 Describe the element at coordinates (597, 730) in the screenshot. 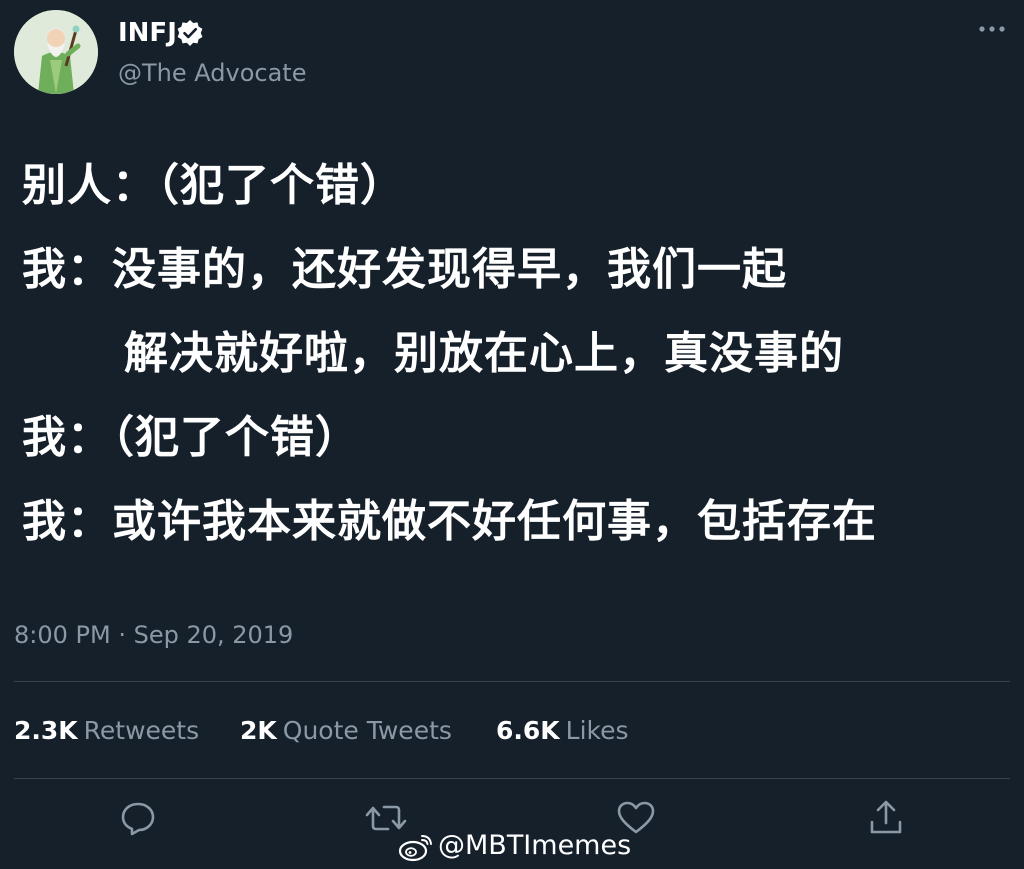

I see `likes-label: Likes` at that location.